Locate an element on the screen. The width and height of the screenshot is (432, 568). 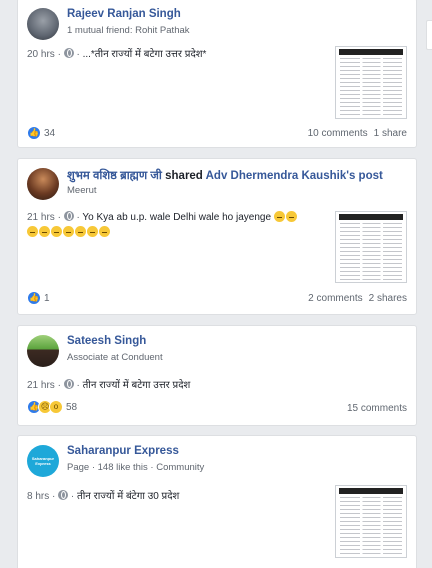
reaction-summary: 👍 ☹ o 58 is located at coordinates (52, 407).